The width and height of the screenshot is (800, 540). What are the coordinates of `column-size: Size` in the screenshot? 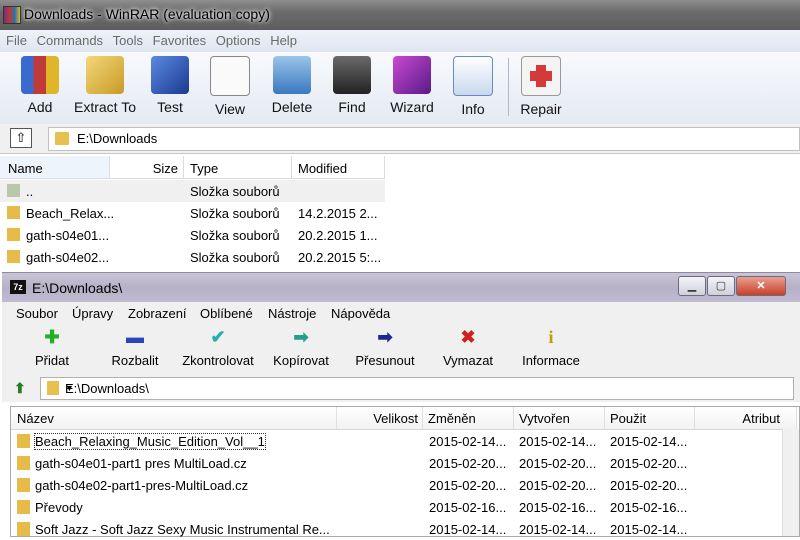 It's located at (147, 167).